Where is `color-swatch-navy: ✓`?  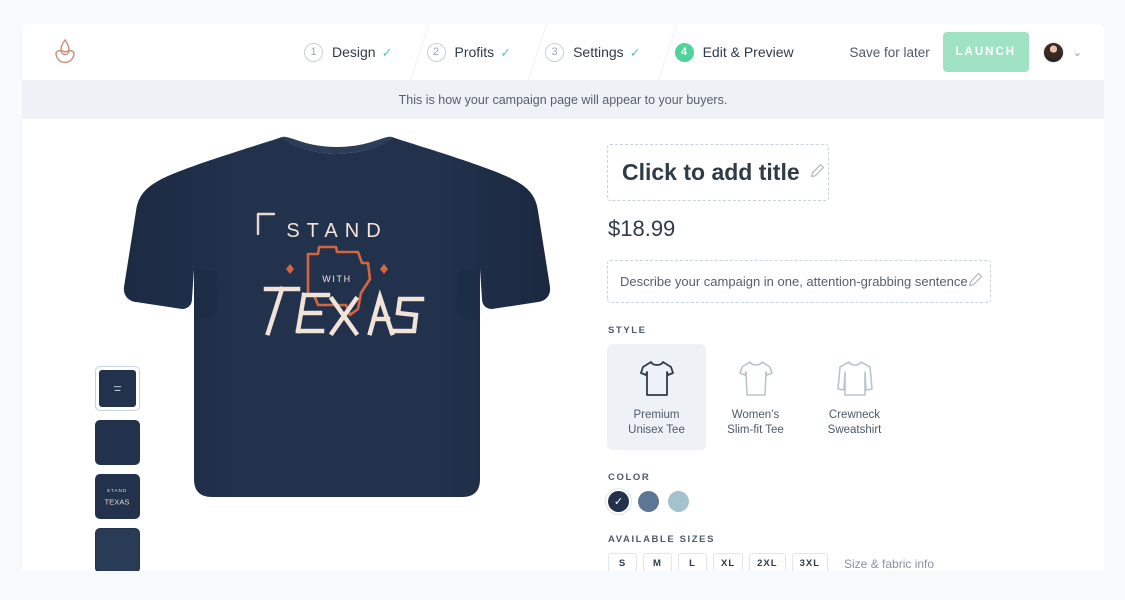
color-swatch-navy: ✓ is located at coordinates (618, 501).